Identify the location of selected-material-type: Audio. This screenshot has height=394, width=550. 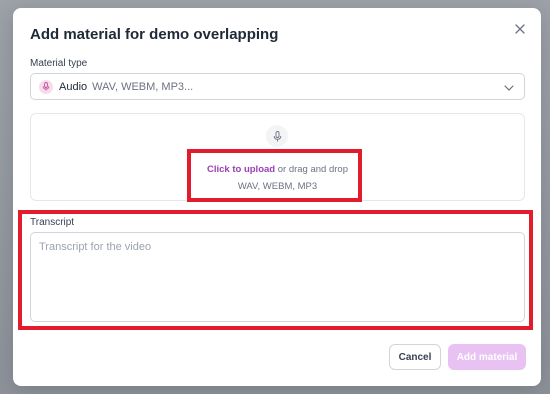
(73, 86).